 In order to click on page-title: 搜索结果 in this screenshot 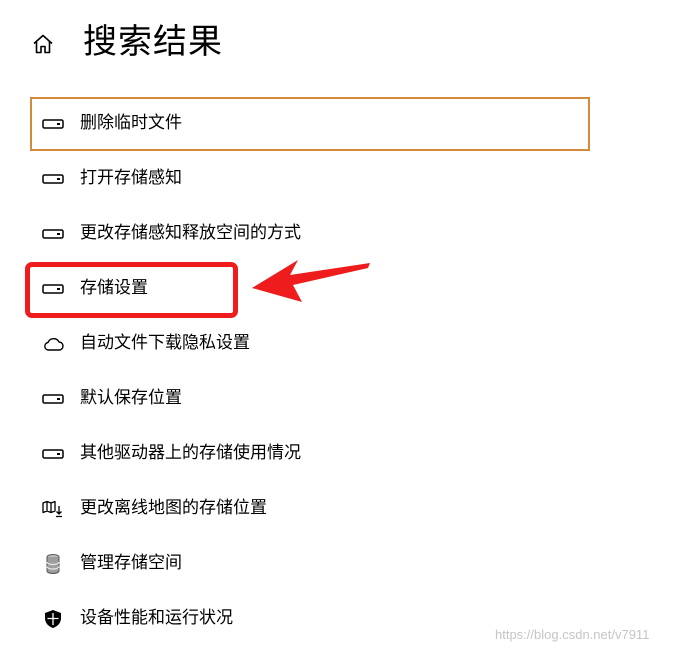, I will do `click(153, 42)`.